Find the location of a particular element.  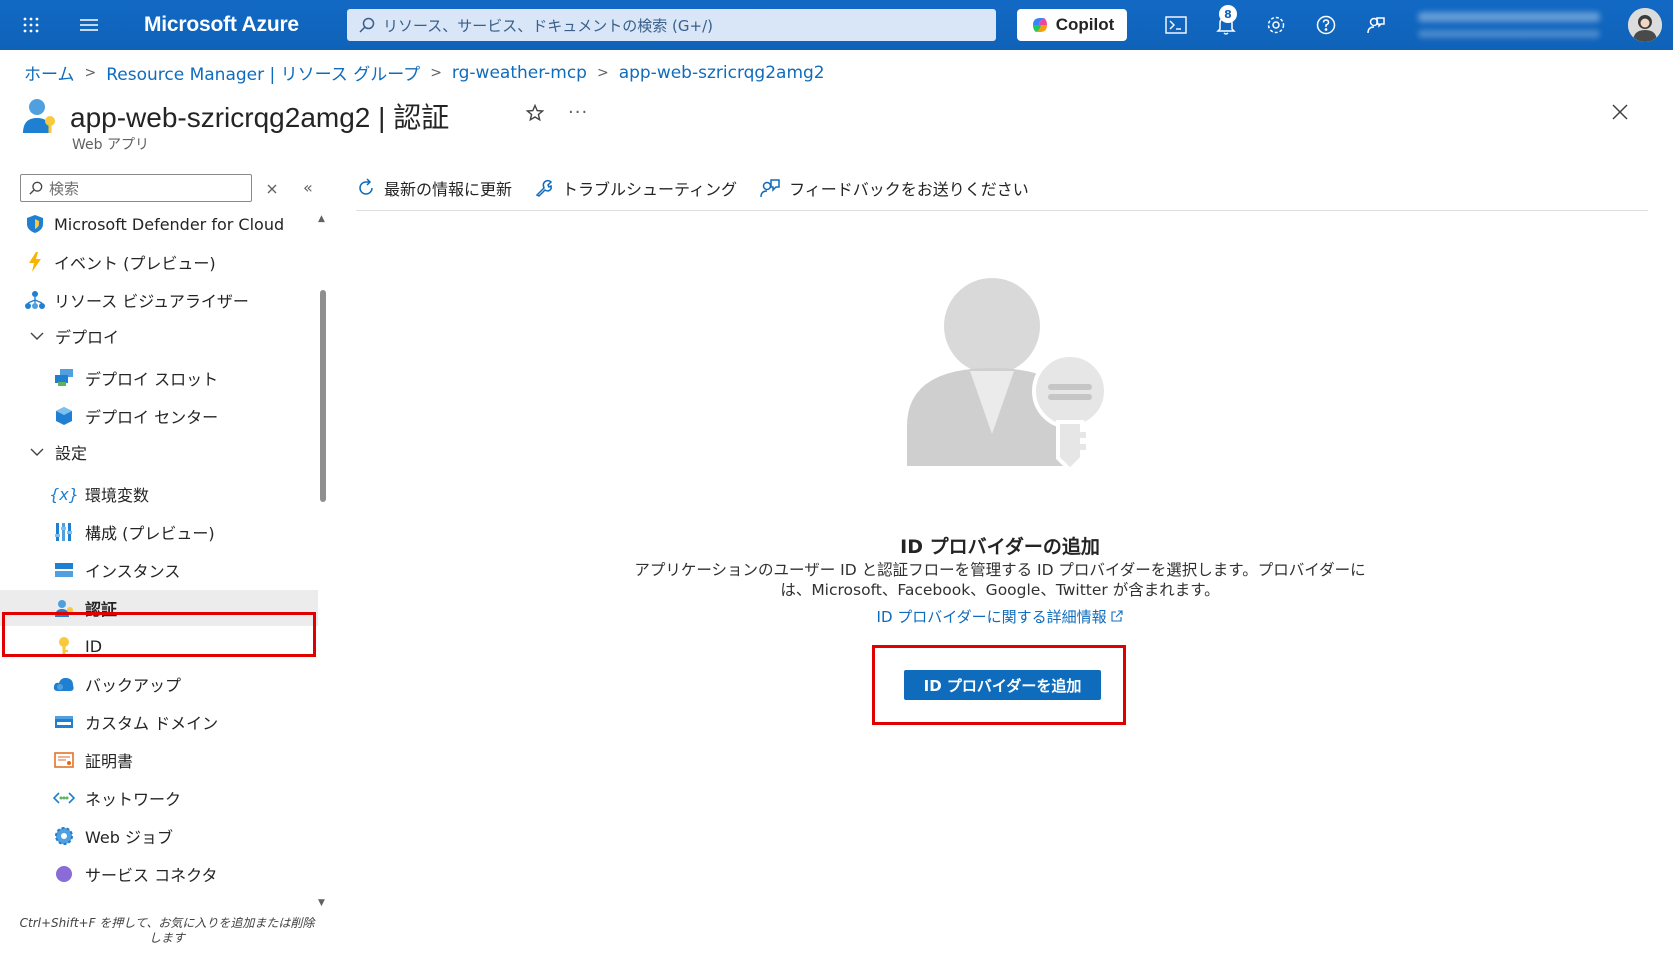

global-search-input: リソース、サービス、ドキュメントの検索 (G+/) is located at coordinates (671, 25).